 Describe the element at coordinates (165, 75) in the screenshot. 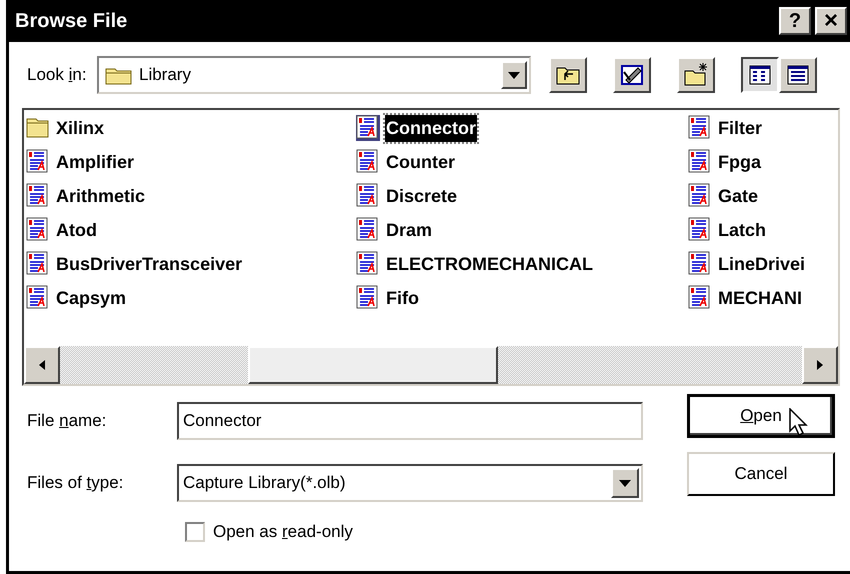

I see `look-in-value: Library` at that location.